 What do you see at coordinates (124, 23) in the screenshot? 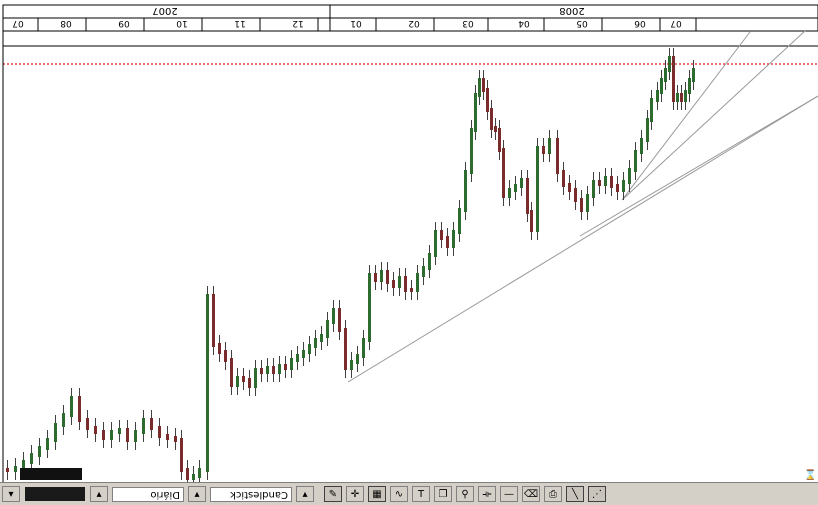
I see `month-label: 09` at bounding box center [124, 23].